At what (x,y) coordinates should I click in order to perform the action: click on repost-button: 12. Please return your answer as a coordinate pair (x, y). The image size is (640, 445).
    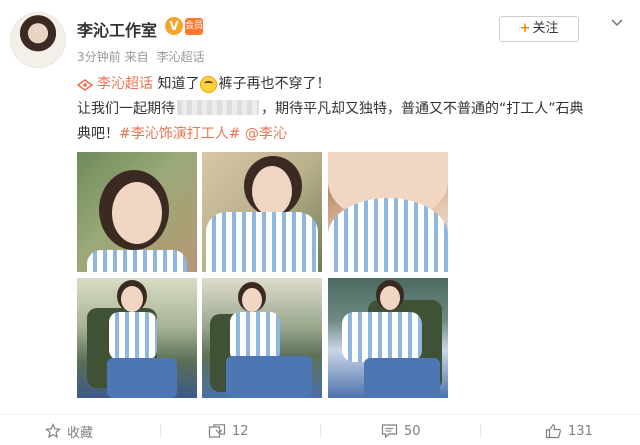
    Looking at the image, I should click on (228, 431).